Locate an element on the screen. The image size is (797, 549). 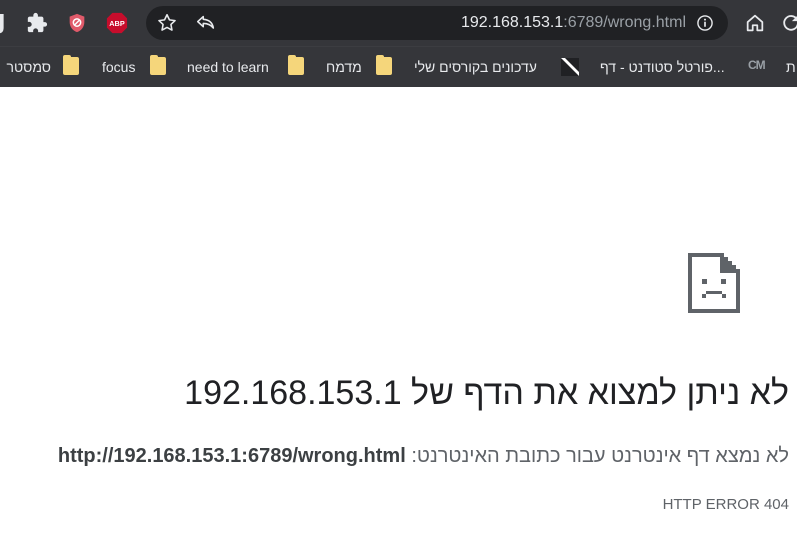
adblock-plus-icon: ABP is located at coordinates (117, 23).